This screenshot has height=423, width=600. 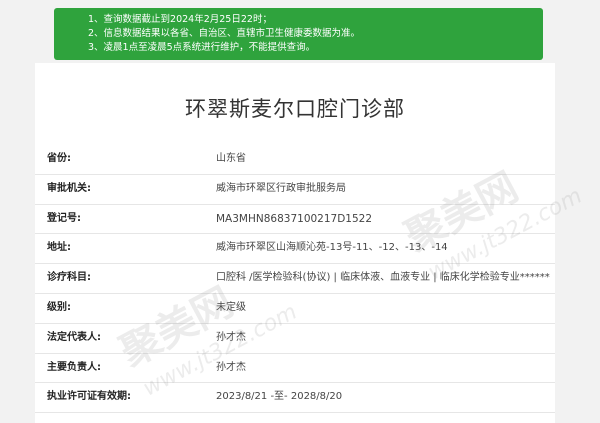 I want to click on row-value: 2023/8/21 -至- 2028/8/20, so click(x=279, y=397).